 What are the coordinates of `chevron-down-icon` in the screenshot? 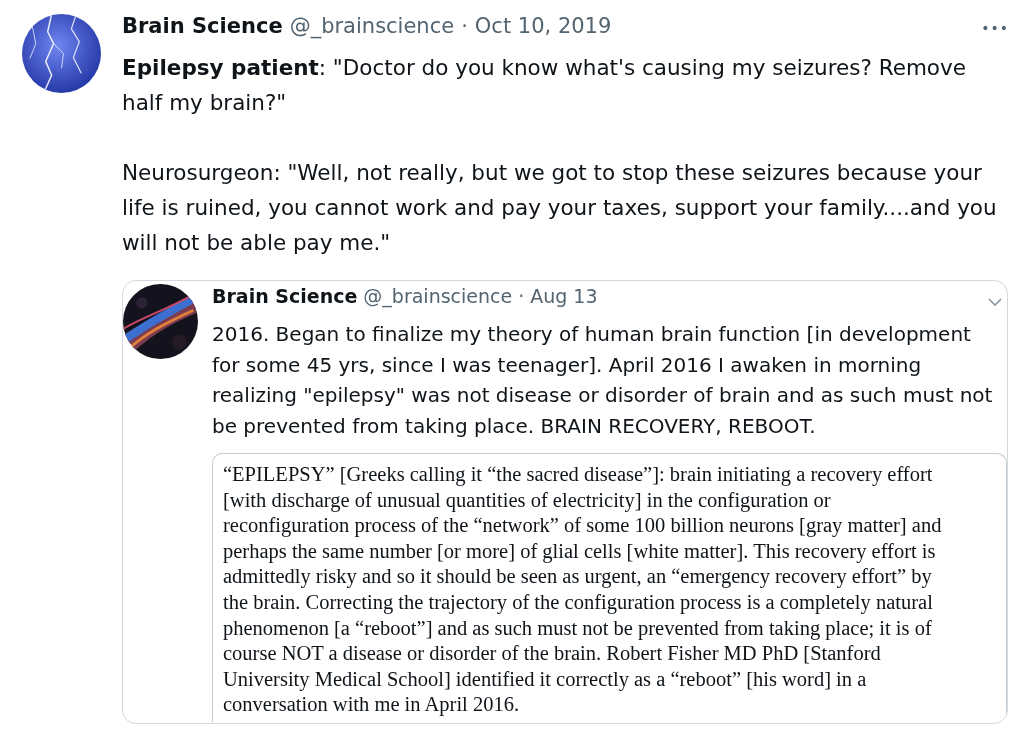 It's located at (995, 302).